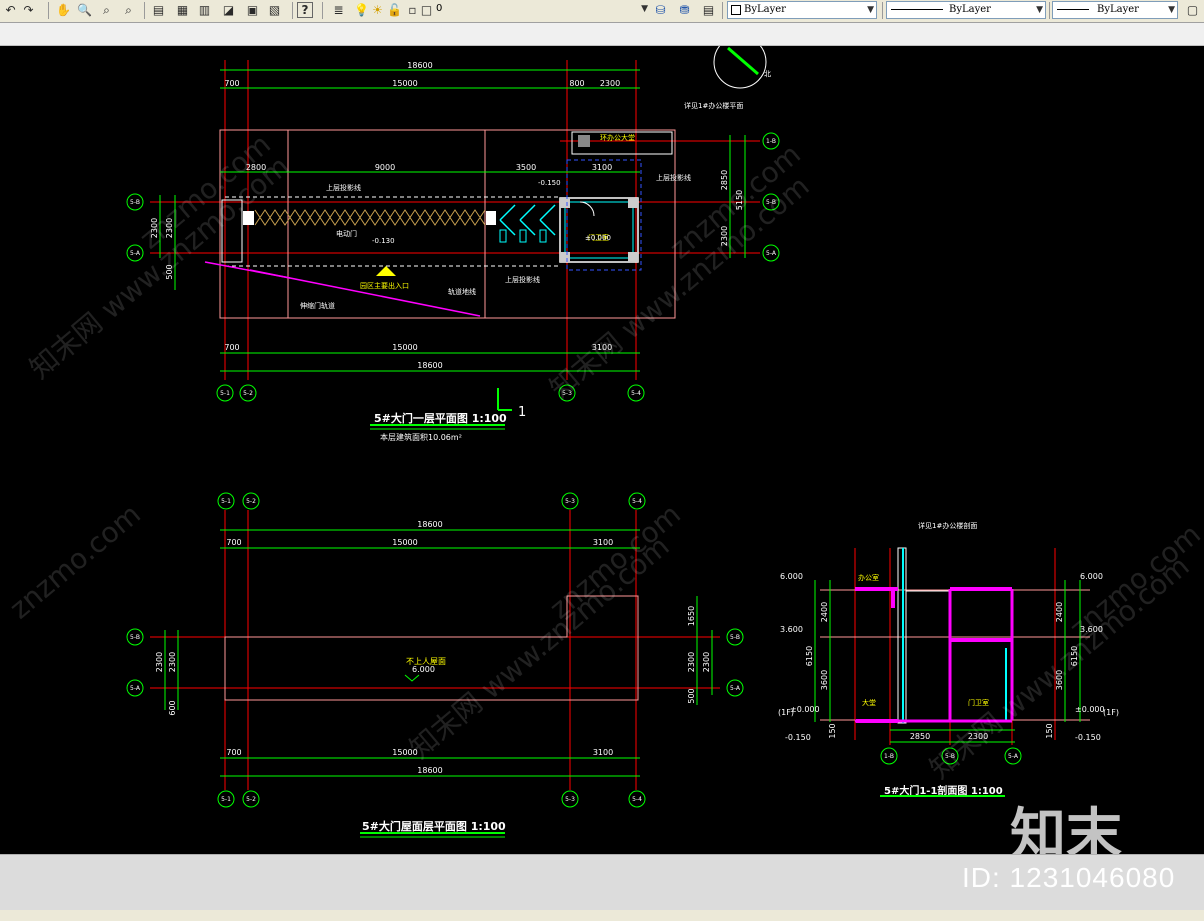 The image size is (1204, 921). Describe the element at coordinates (691, 695) in the screenshot. I see `dim-text: 500` at that location.